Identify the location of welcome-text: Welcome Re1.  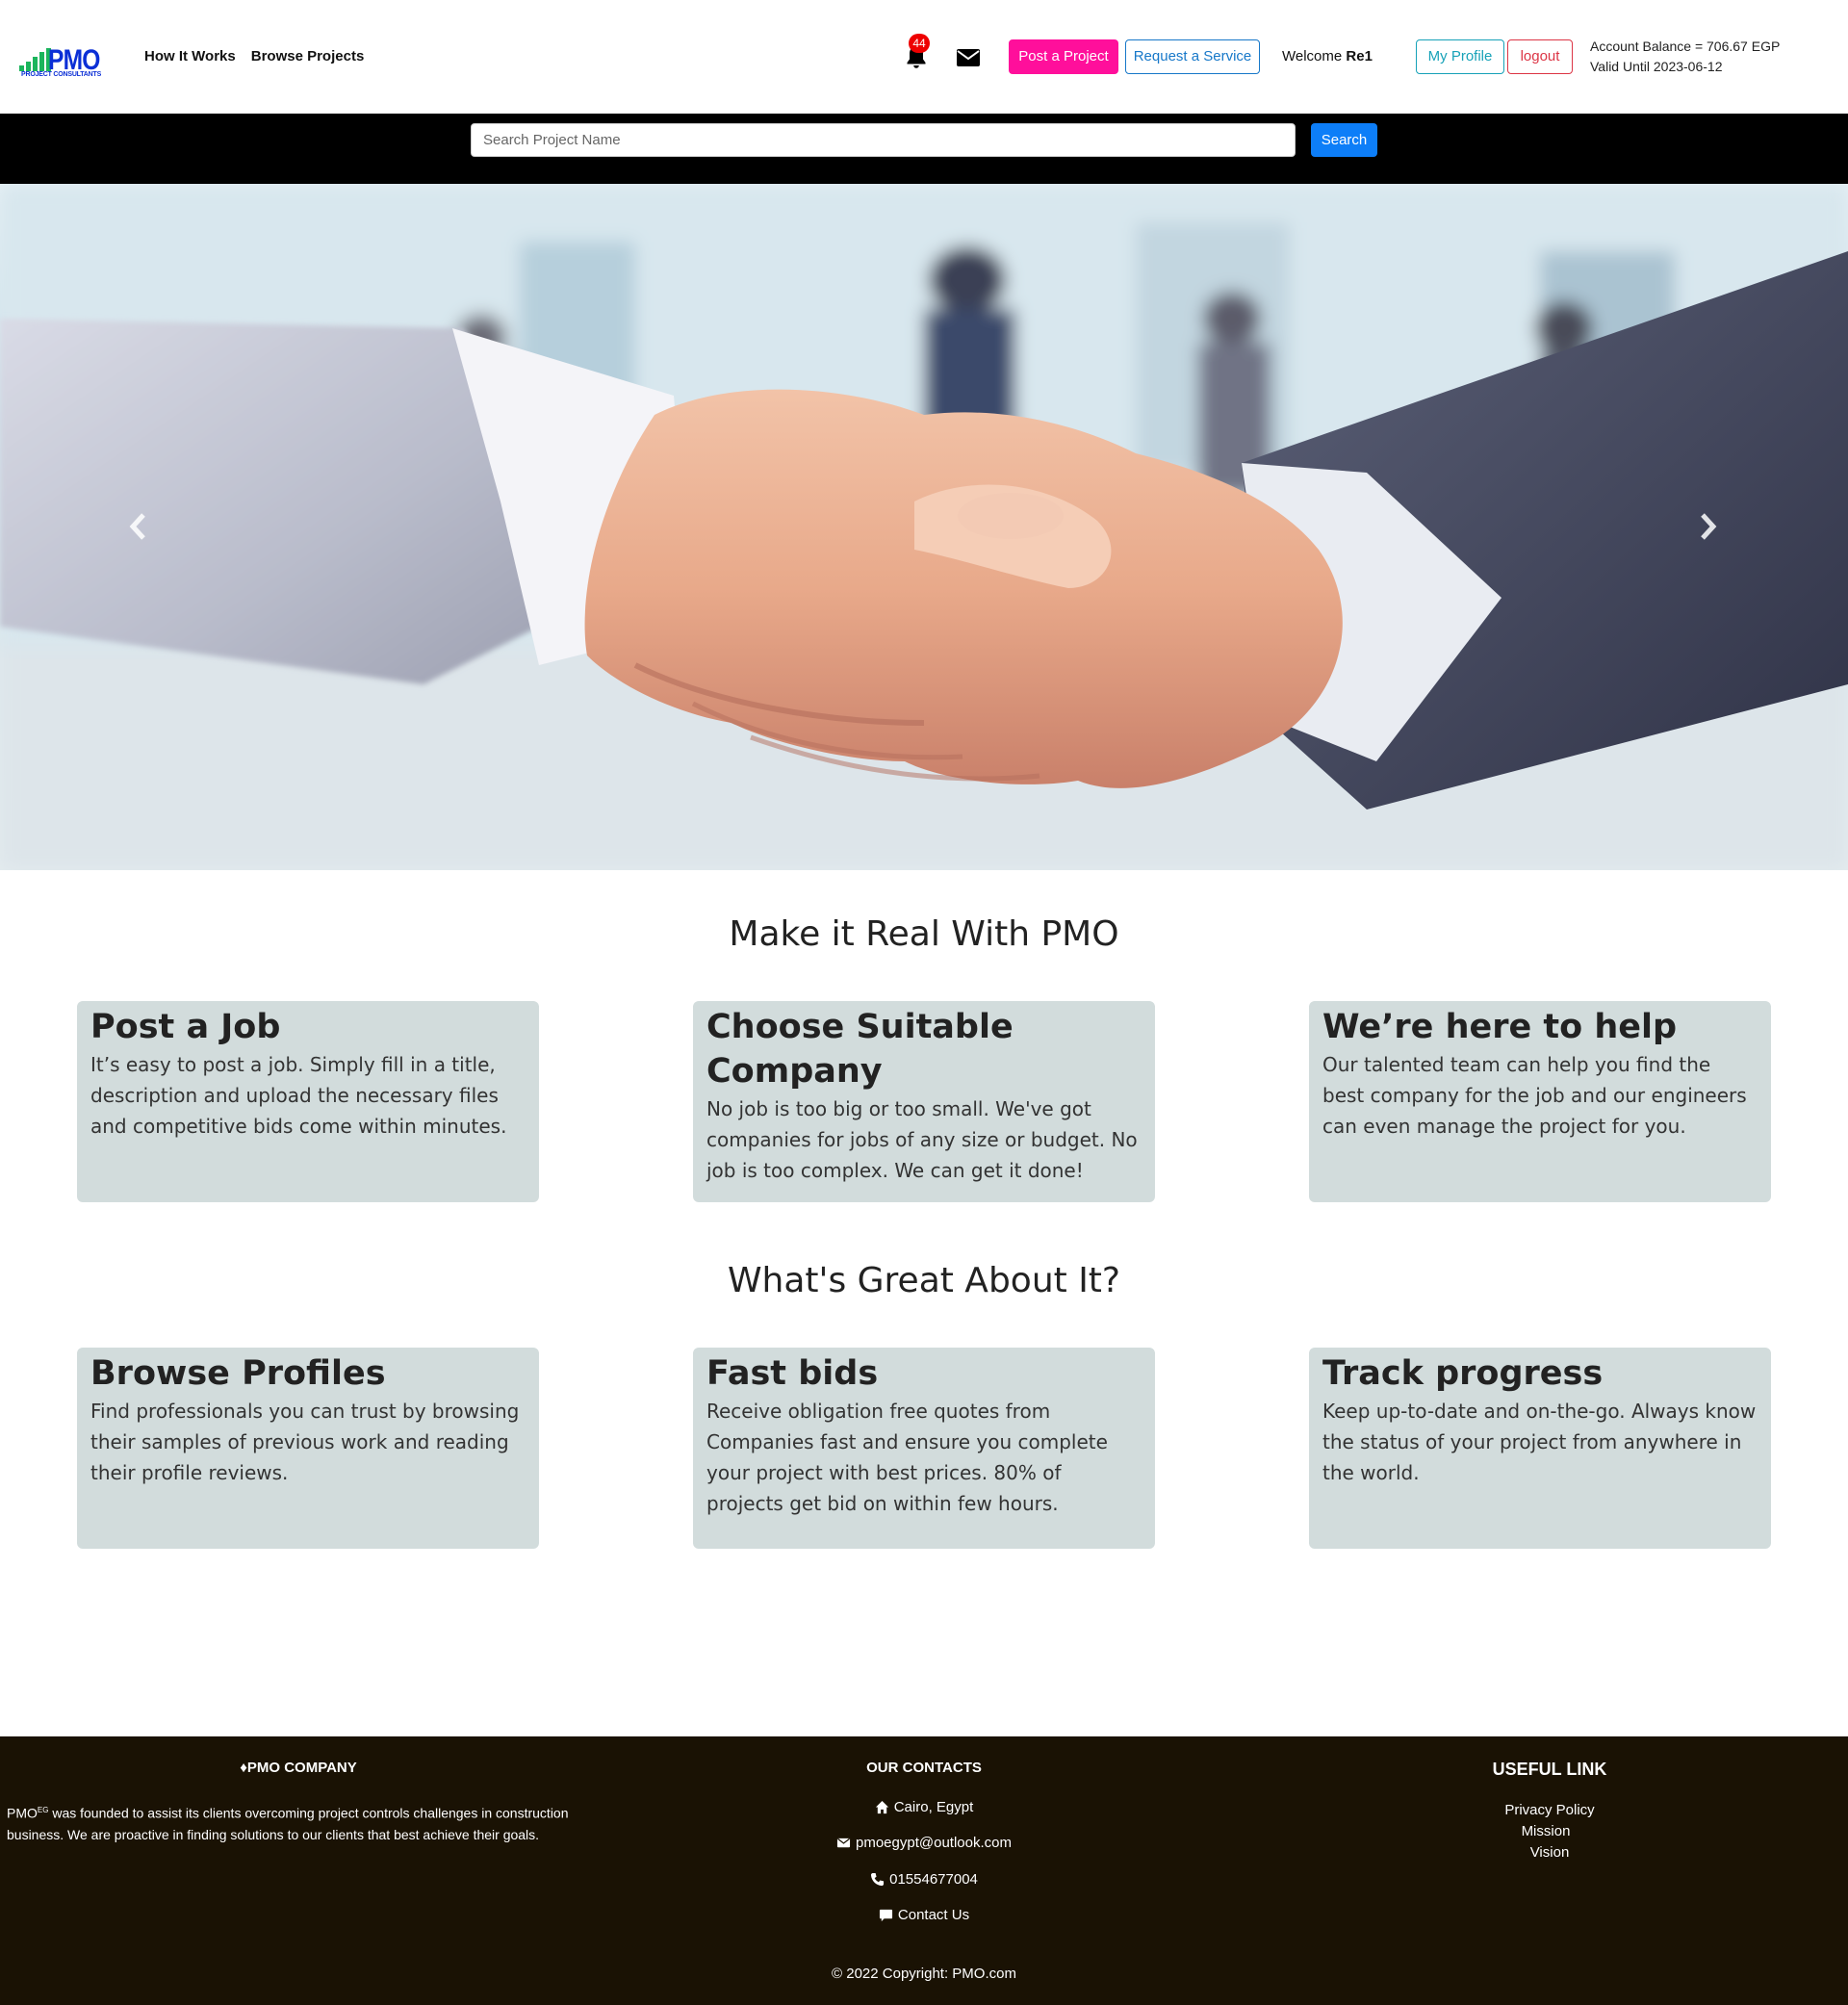
(1327, 56).